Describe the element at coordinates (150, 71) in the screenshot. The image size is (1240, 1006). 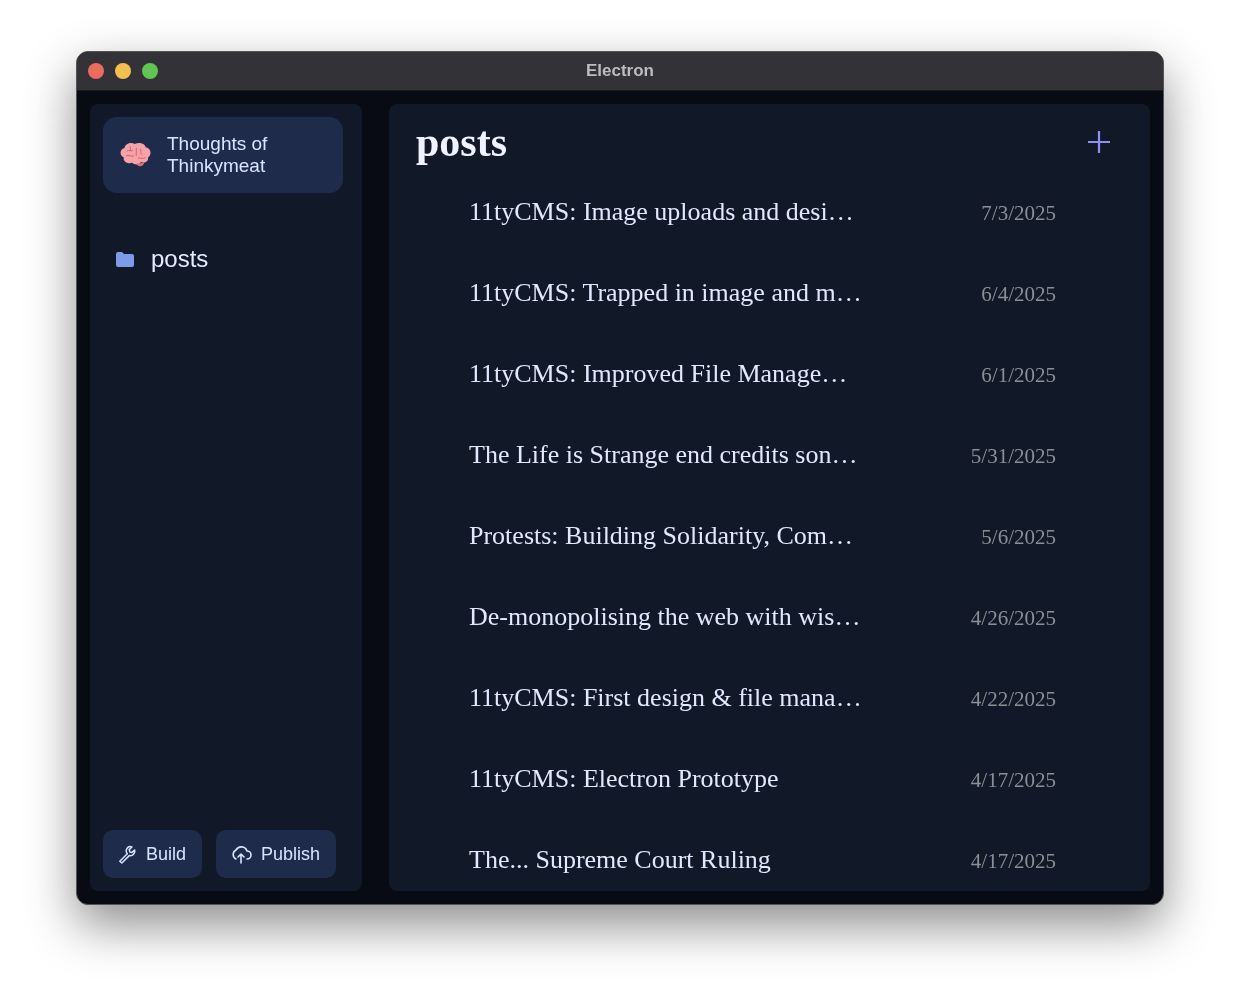
I see `zoom-button` at that location.